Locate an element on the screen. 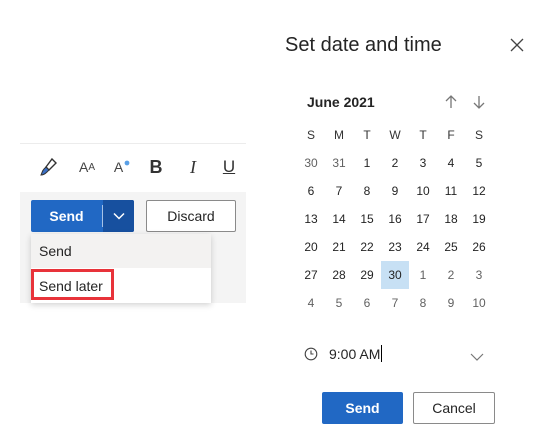 The image size is (552, 446). calendar-day: 31 is located at coordinates (339, 163).